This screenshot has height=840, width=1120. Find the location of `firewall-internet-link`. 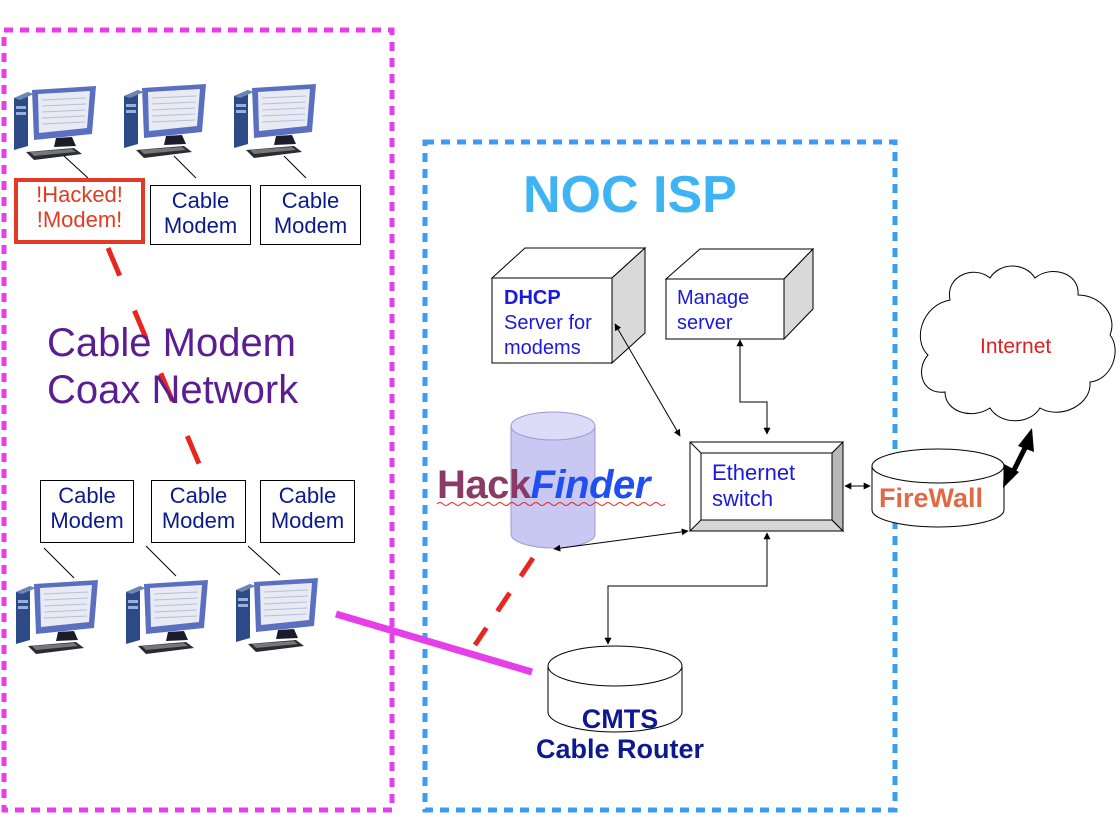

firewall-internet-link is located at coordinates (1018, 458).